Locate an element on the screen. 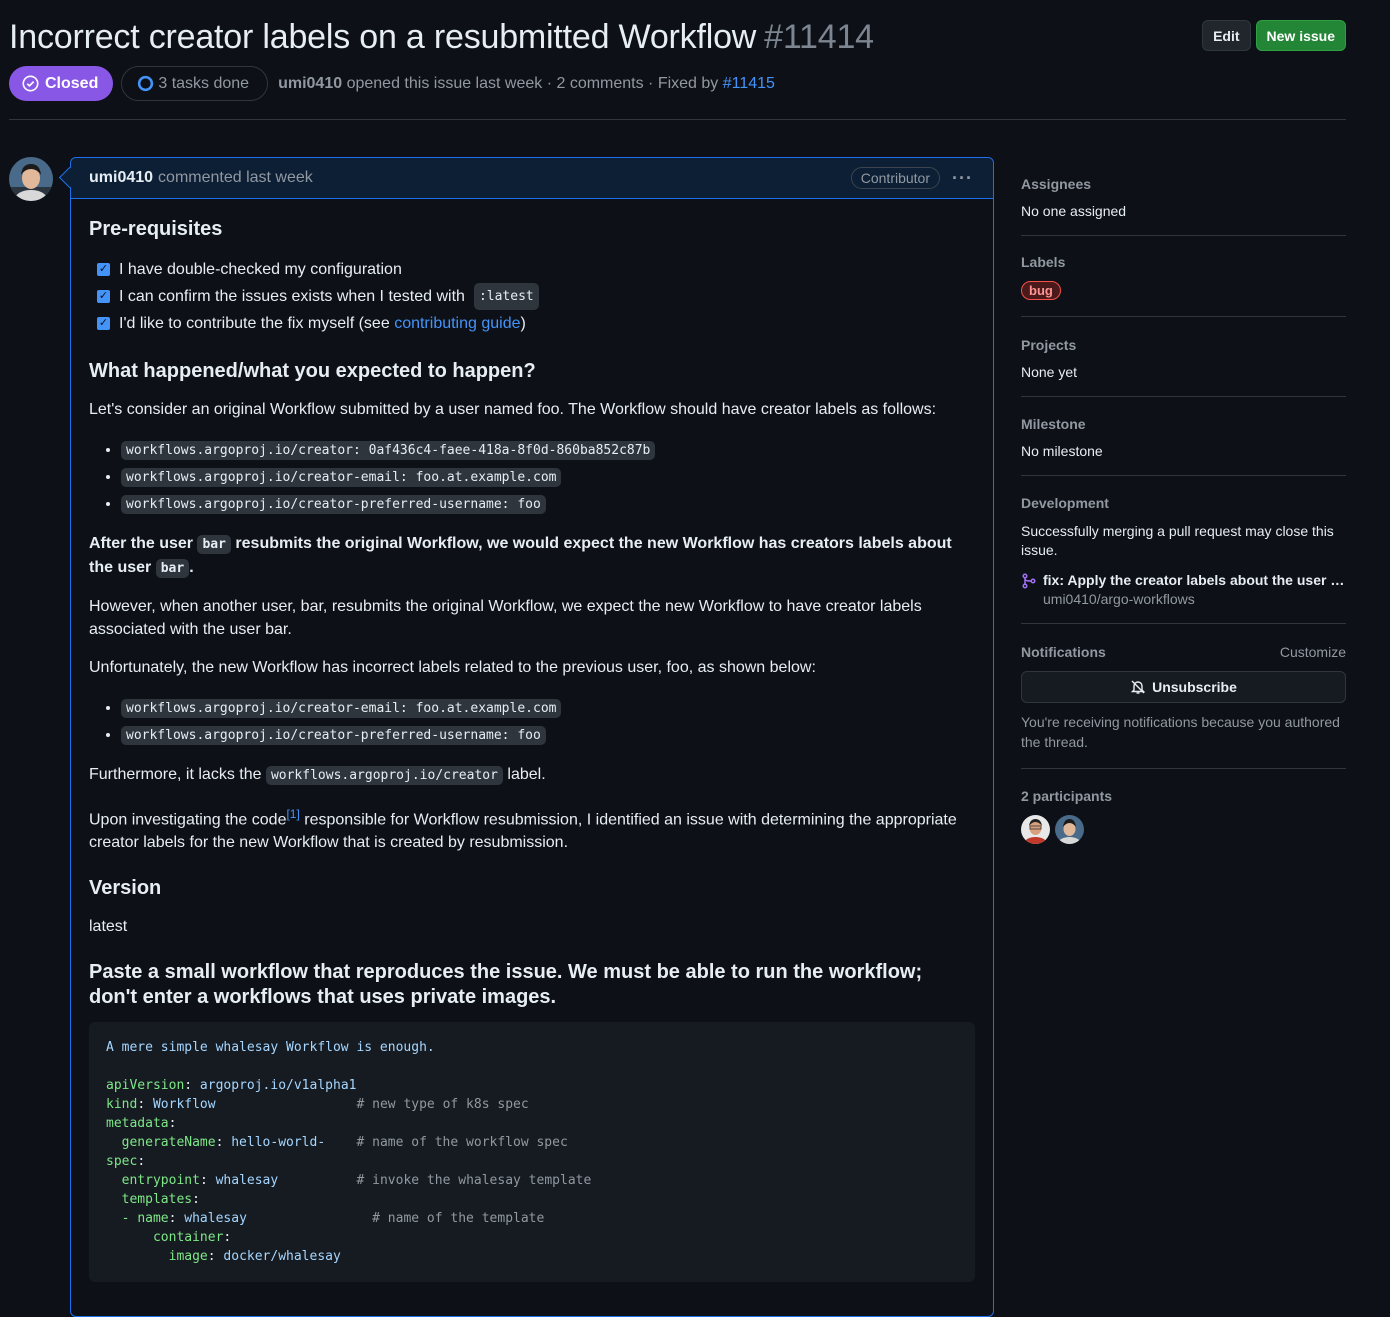 The height and width of the screenshot is (1317, 1390). pull-request-icon is located at coordinates (1029, 581).